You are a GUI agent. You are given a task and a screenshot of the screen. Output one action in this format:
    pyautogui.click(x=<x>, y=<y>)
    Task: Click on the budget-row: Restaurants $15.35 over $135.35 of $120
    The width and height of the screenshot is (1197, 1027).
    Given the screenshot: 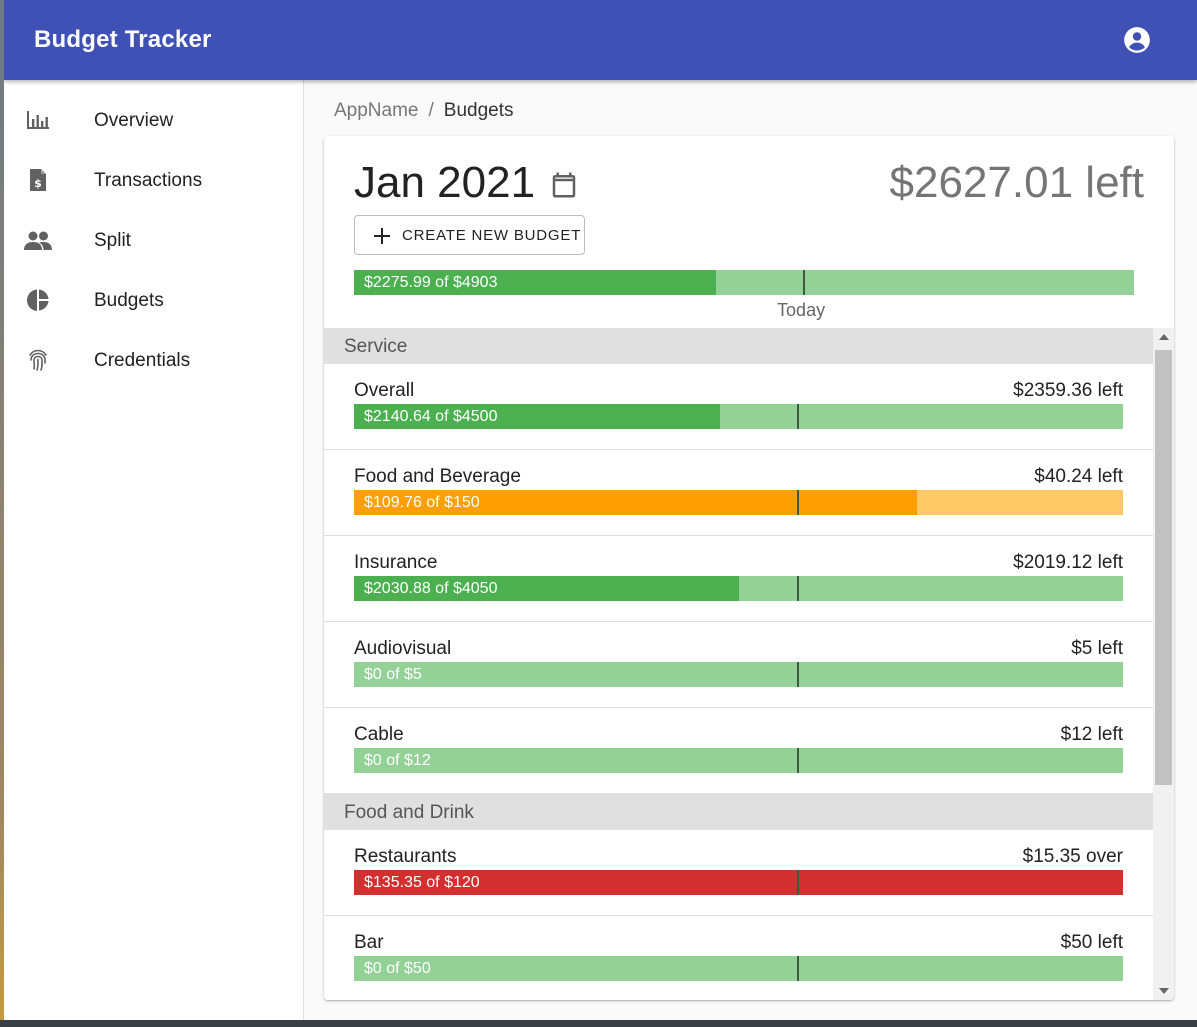 What is the action you would take?
    pyautogui.click(x=738, y=873)
    